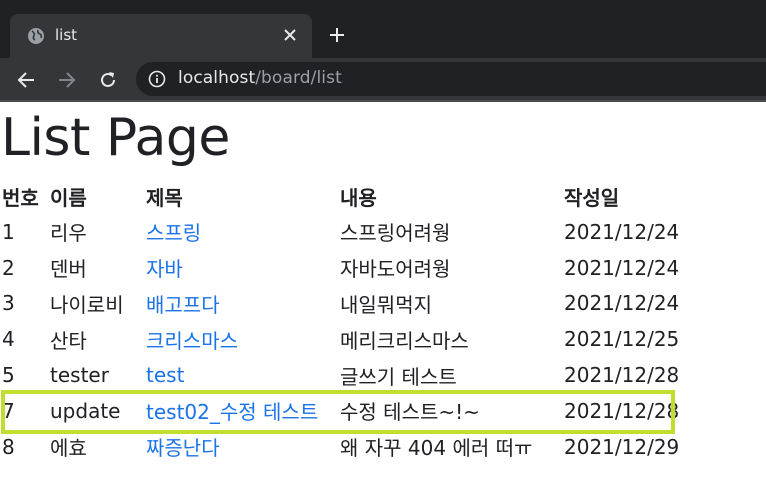 The height and width of the screenshot is (495, 766). What do you see at coordinates (8, 267) in the screenshot?
I see `cell-no: 2` at bounding box center [8, 267].